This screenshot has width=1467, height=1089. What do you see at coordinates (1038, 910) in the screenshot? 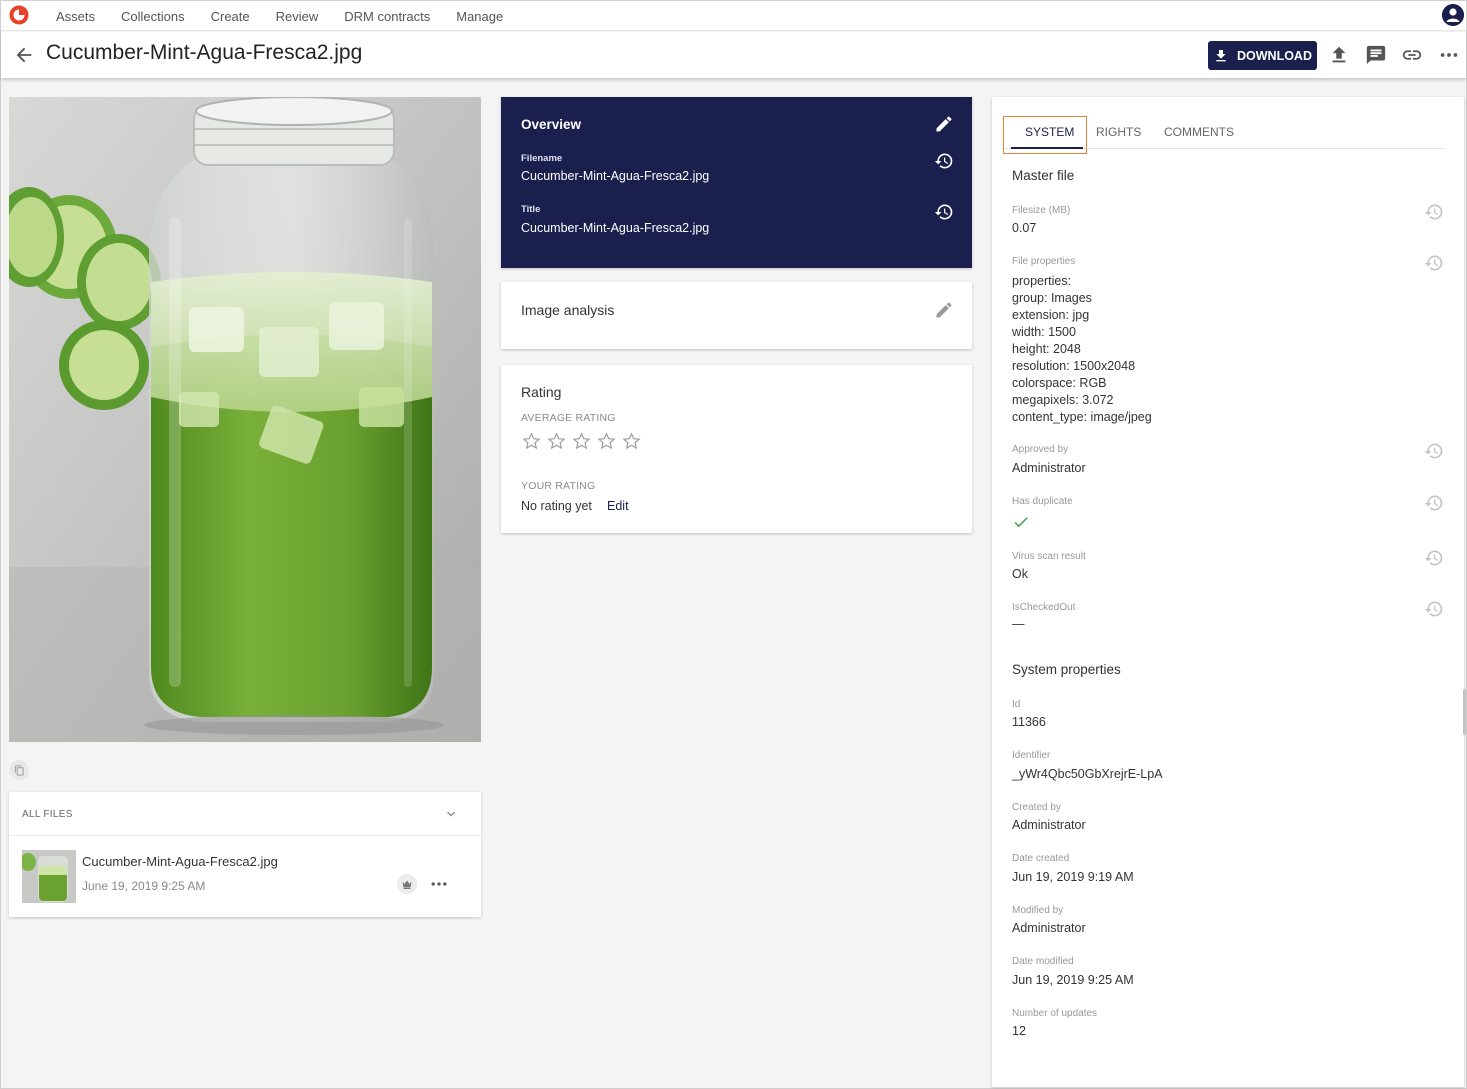
I see `modified-by-label: Modified by` at bounding box center [1038, 910].